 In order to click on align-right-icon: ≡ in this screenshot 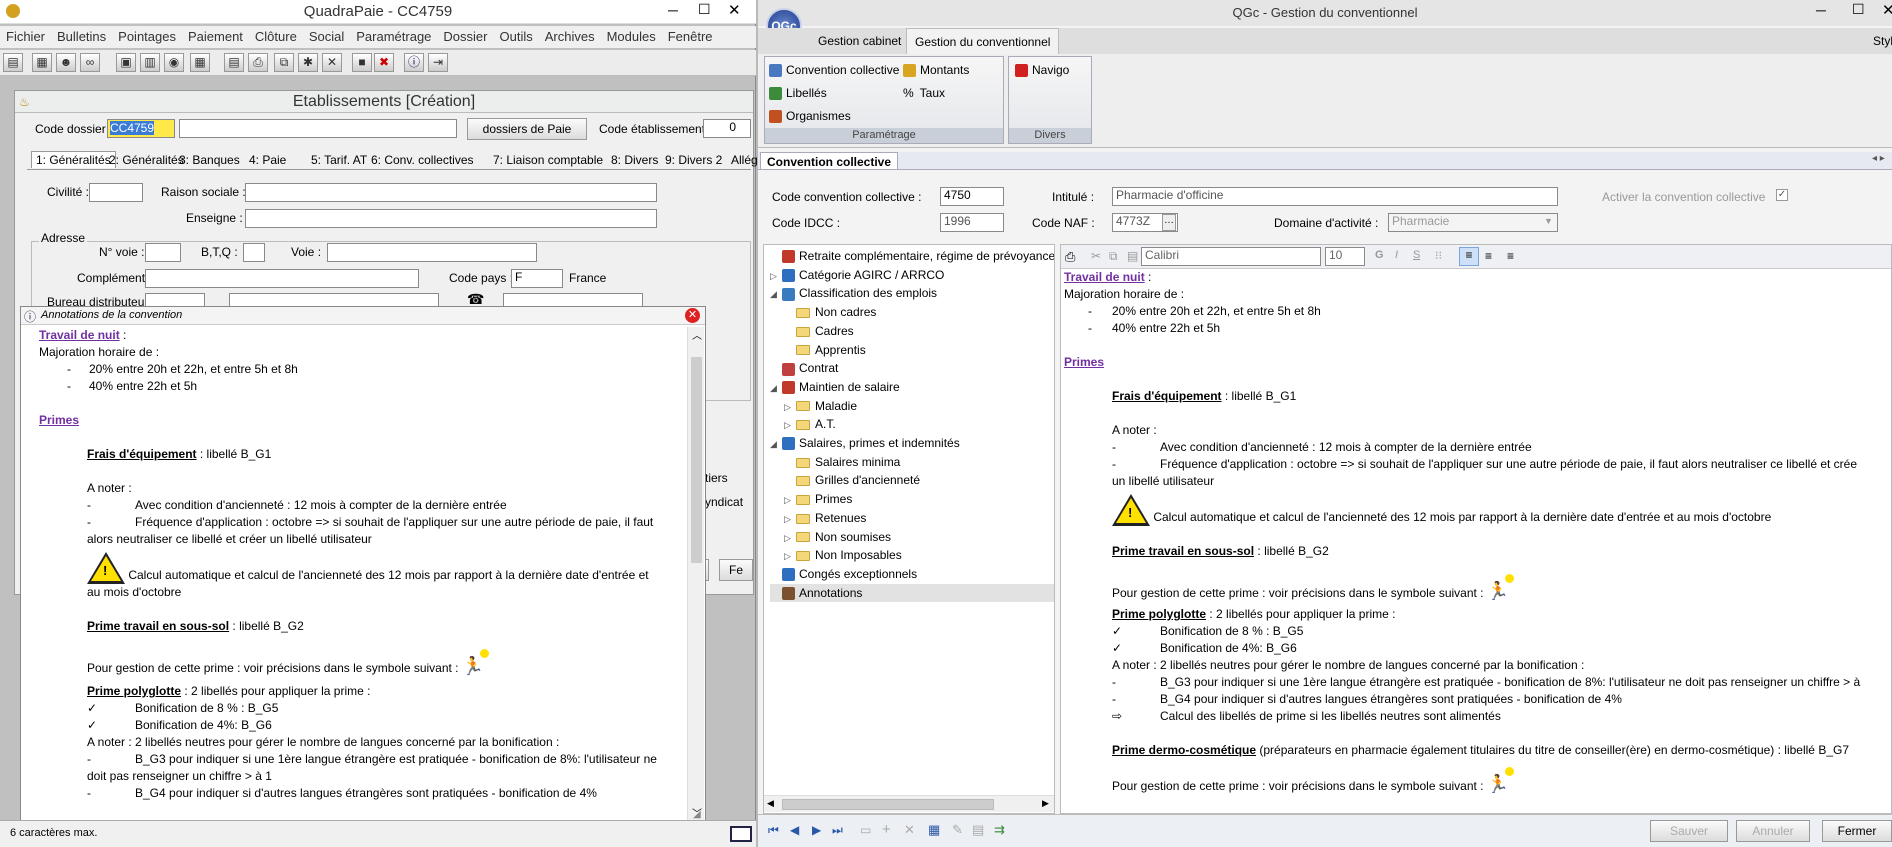, I will do `click(1510, 256)`.